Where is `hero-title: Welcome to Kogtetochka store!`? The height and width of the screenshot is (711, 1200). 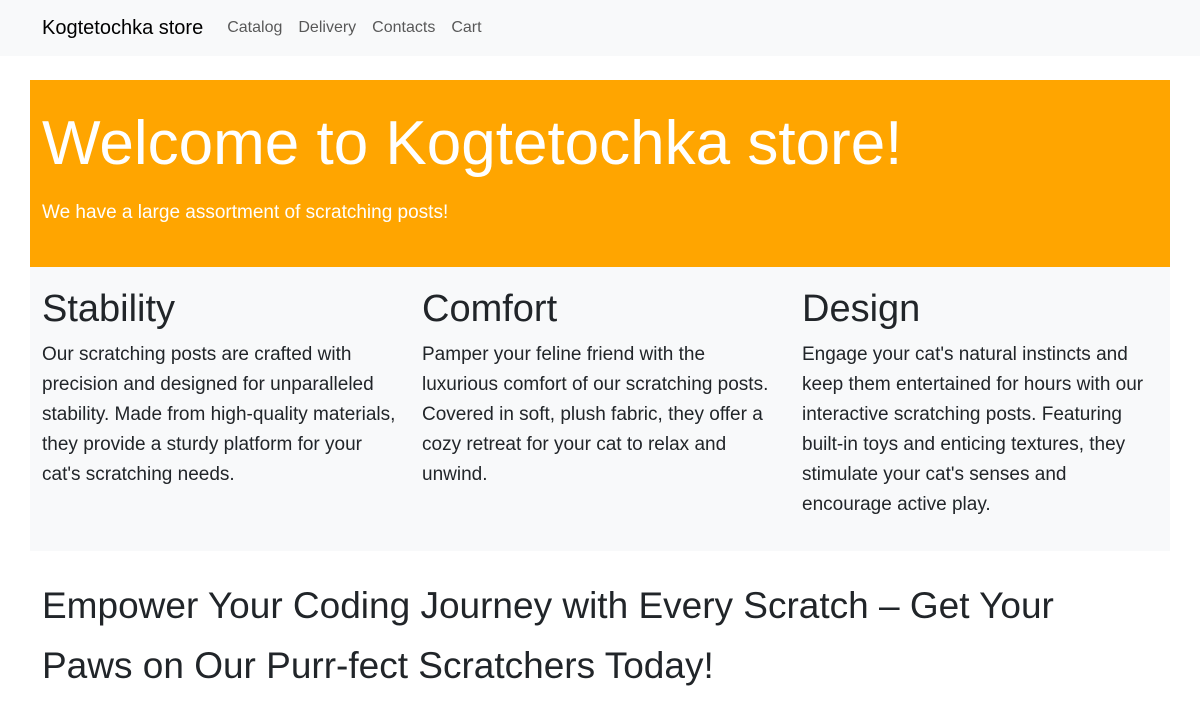 hero-title: Welcome to Kogtetochka store! is located at coordinates (472, 143).